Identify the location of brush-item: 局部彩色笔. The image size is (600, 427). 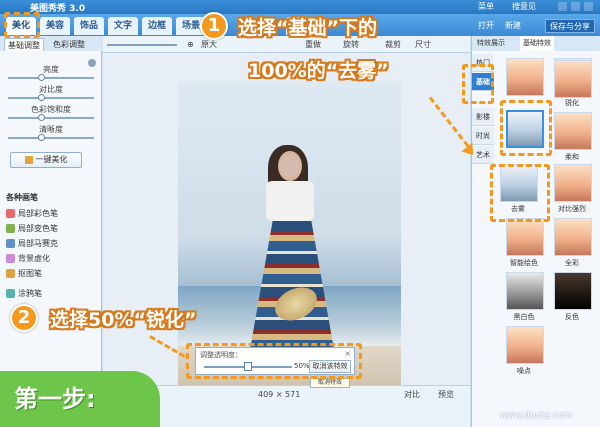
(32, 214).